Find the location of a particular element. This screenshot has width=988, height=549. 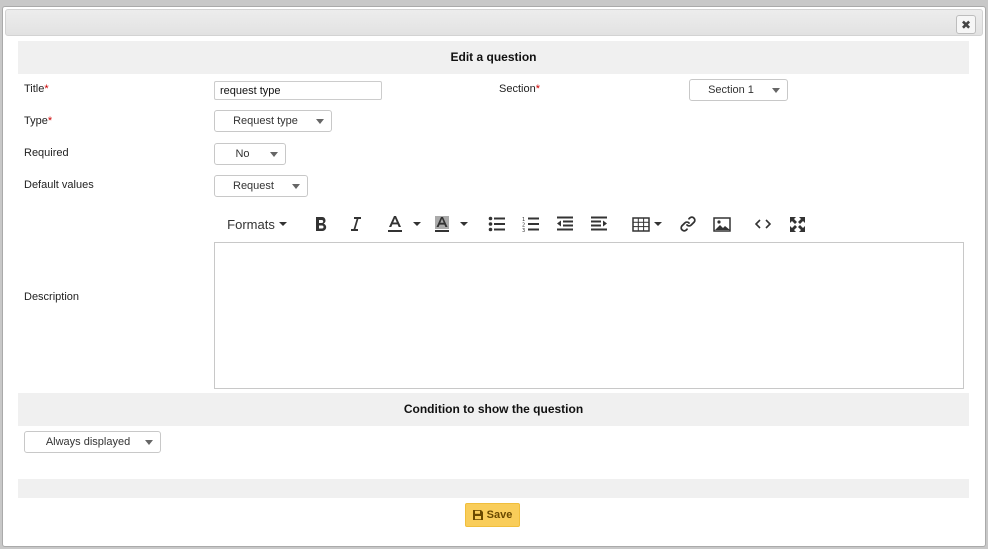

background-color-icon is located at coordinates (442, 224).